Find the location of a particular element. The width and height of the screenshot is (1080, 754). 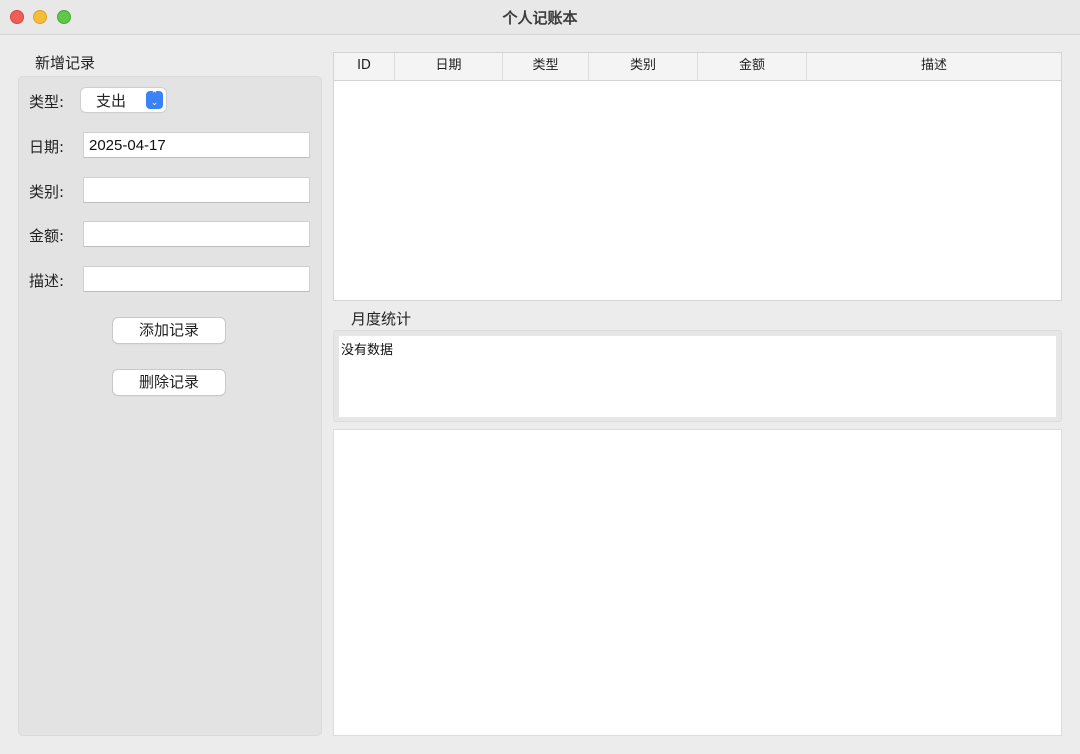

description-input is located at coordinates (196, 279).